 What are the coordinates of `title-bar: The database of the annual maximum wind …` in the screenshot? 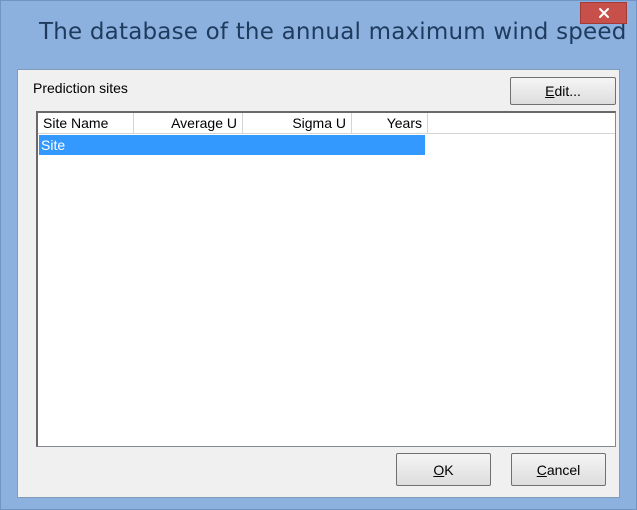 It's located at (318, 35).